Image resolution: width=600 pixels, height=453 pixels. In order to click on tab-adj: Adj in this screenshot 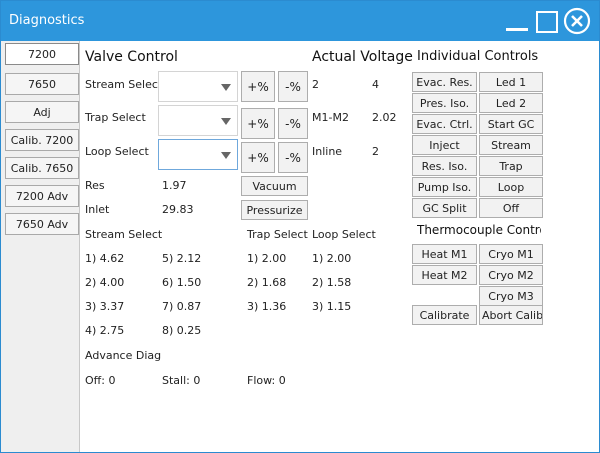, I will do `click(42, 112)`.